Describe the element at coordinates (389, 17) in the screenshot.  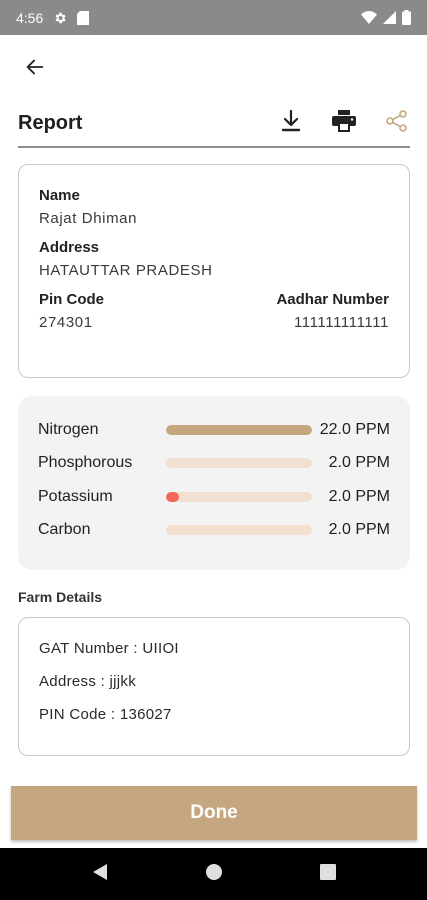
I see `signal-icon` at that location.